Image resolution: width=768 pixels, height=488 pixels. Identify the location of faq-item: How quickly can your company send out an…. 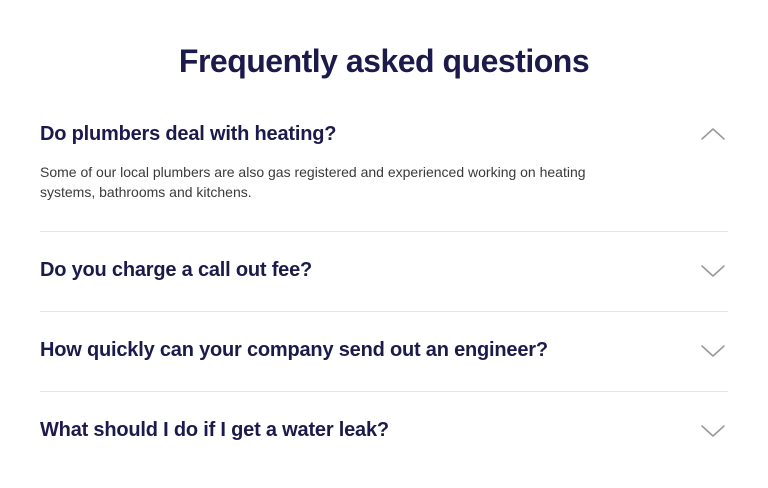
(384, 361).